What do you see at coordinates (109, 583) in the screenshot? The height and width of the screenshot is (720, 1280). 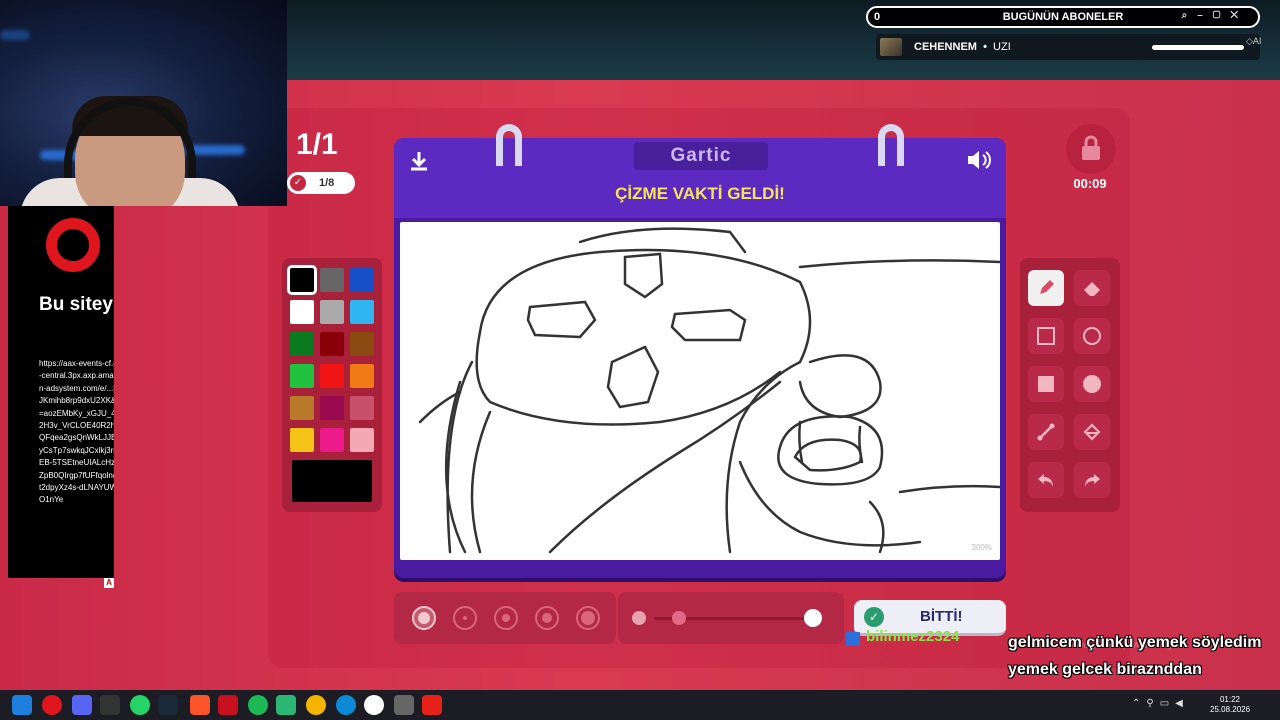 I see `ad-badge: A` at bounding box center [109, 583].